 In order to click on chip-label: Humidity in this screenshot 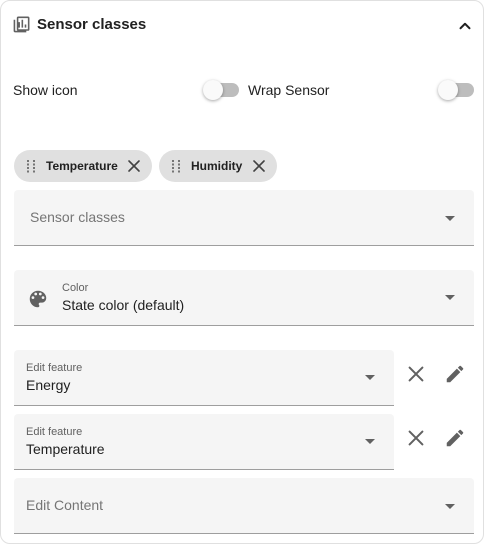, I will do `click(217, 166)`.